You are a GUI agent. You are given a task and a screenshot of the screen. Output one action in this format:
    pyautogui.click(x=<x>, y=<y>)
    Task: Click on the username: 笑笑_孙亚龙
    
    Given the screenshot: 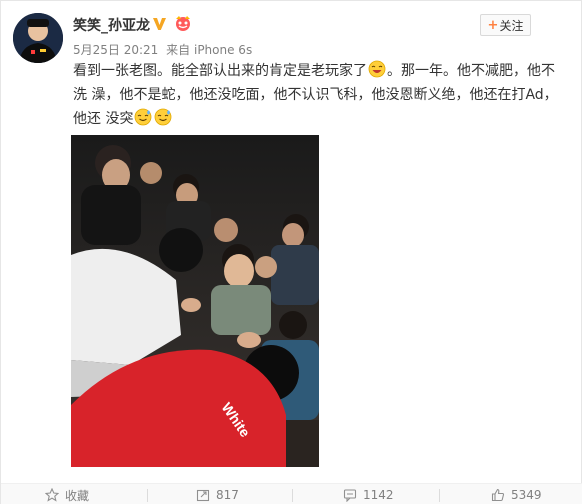 What is the action you would take?
    pyautogui.click(x=111, y=25)
    